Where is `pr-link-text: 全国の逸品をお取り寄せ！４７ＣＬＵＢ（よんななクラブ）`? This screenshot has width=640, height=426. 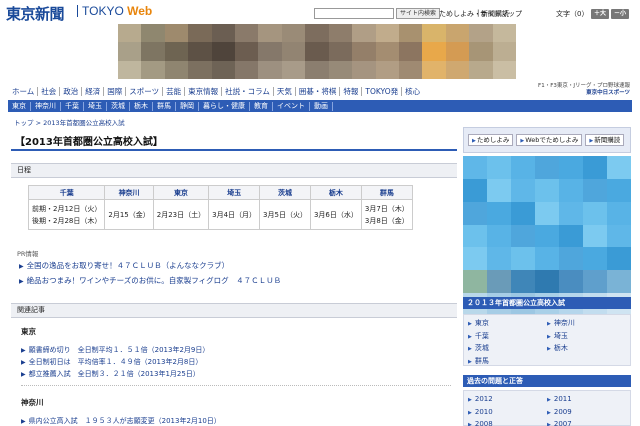
pr-link-text: 全国の逸品をお取り寄せ！４７ＣＬＵＢ（よんななクラブ） is located at coordinates (128, 265).